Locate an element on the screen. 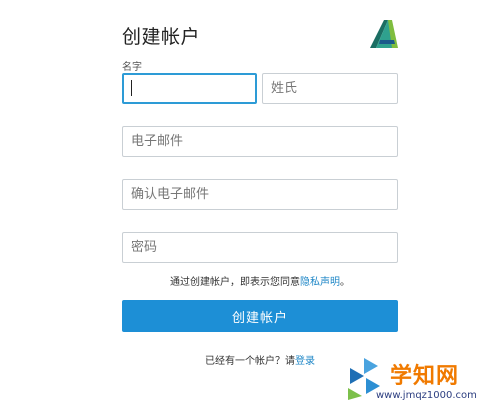  privacy-link: 隐私声明 is located at coordinates (320, 282).